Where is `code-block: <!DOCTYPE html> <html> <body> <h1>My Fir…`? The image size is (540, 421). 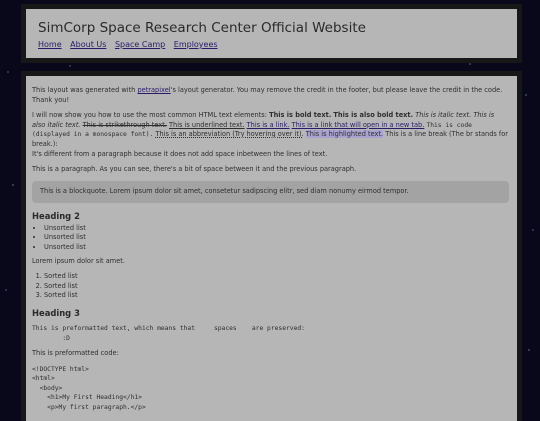 code-block: <!DOCTYPE html> <html> <body> <h1>My Fir… is located at coordinates (89, 388).